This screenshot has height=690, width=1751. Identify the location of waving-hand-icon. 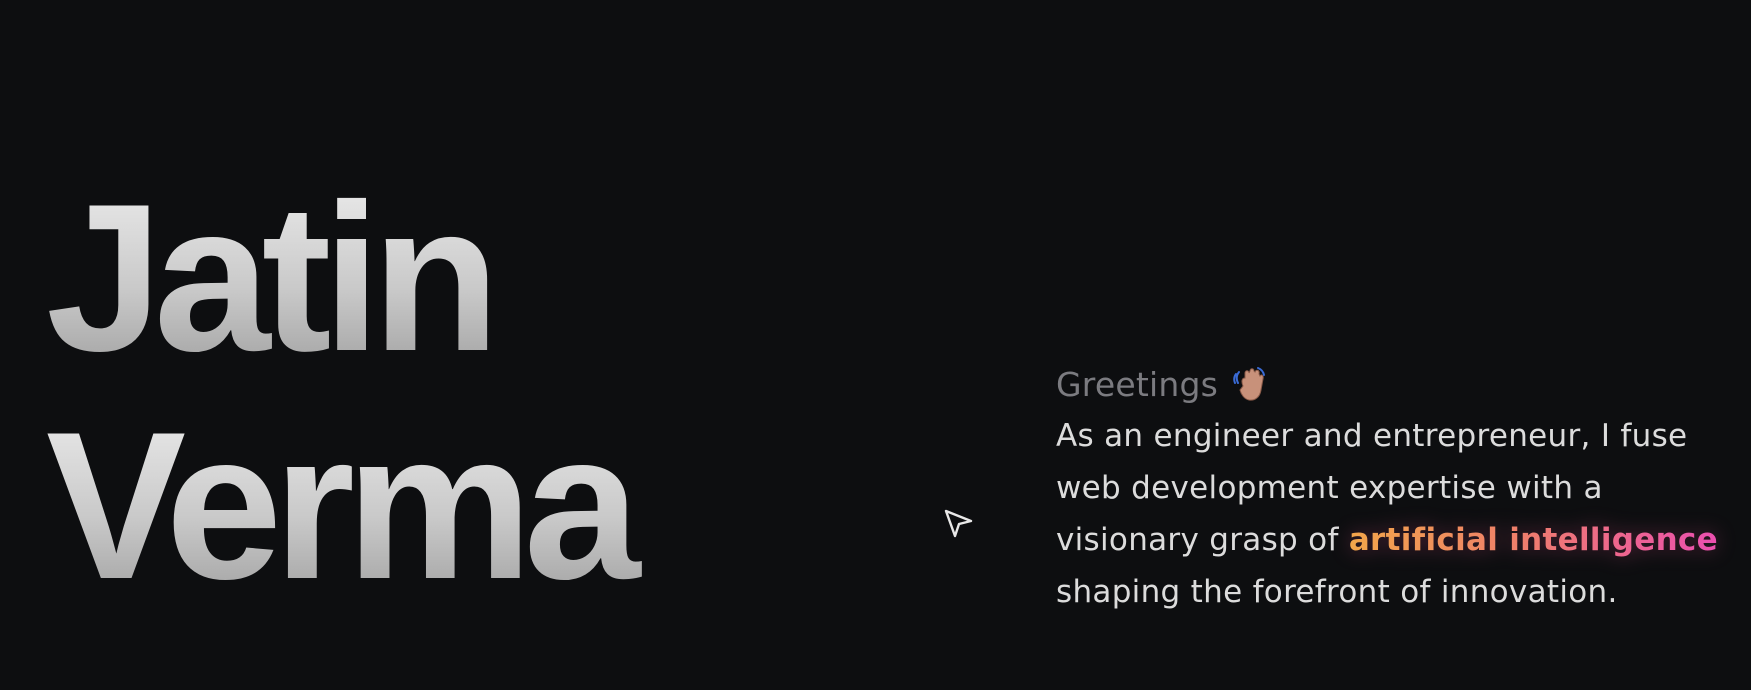
(1249, 384).